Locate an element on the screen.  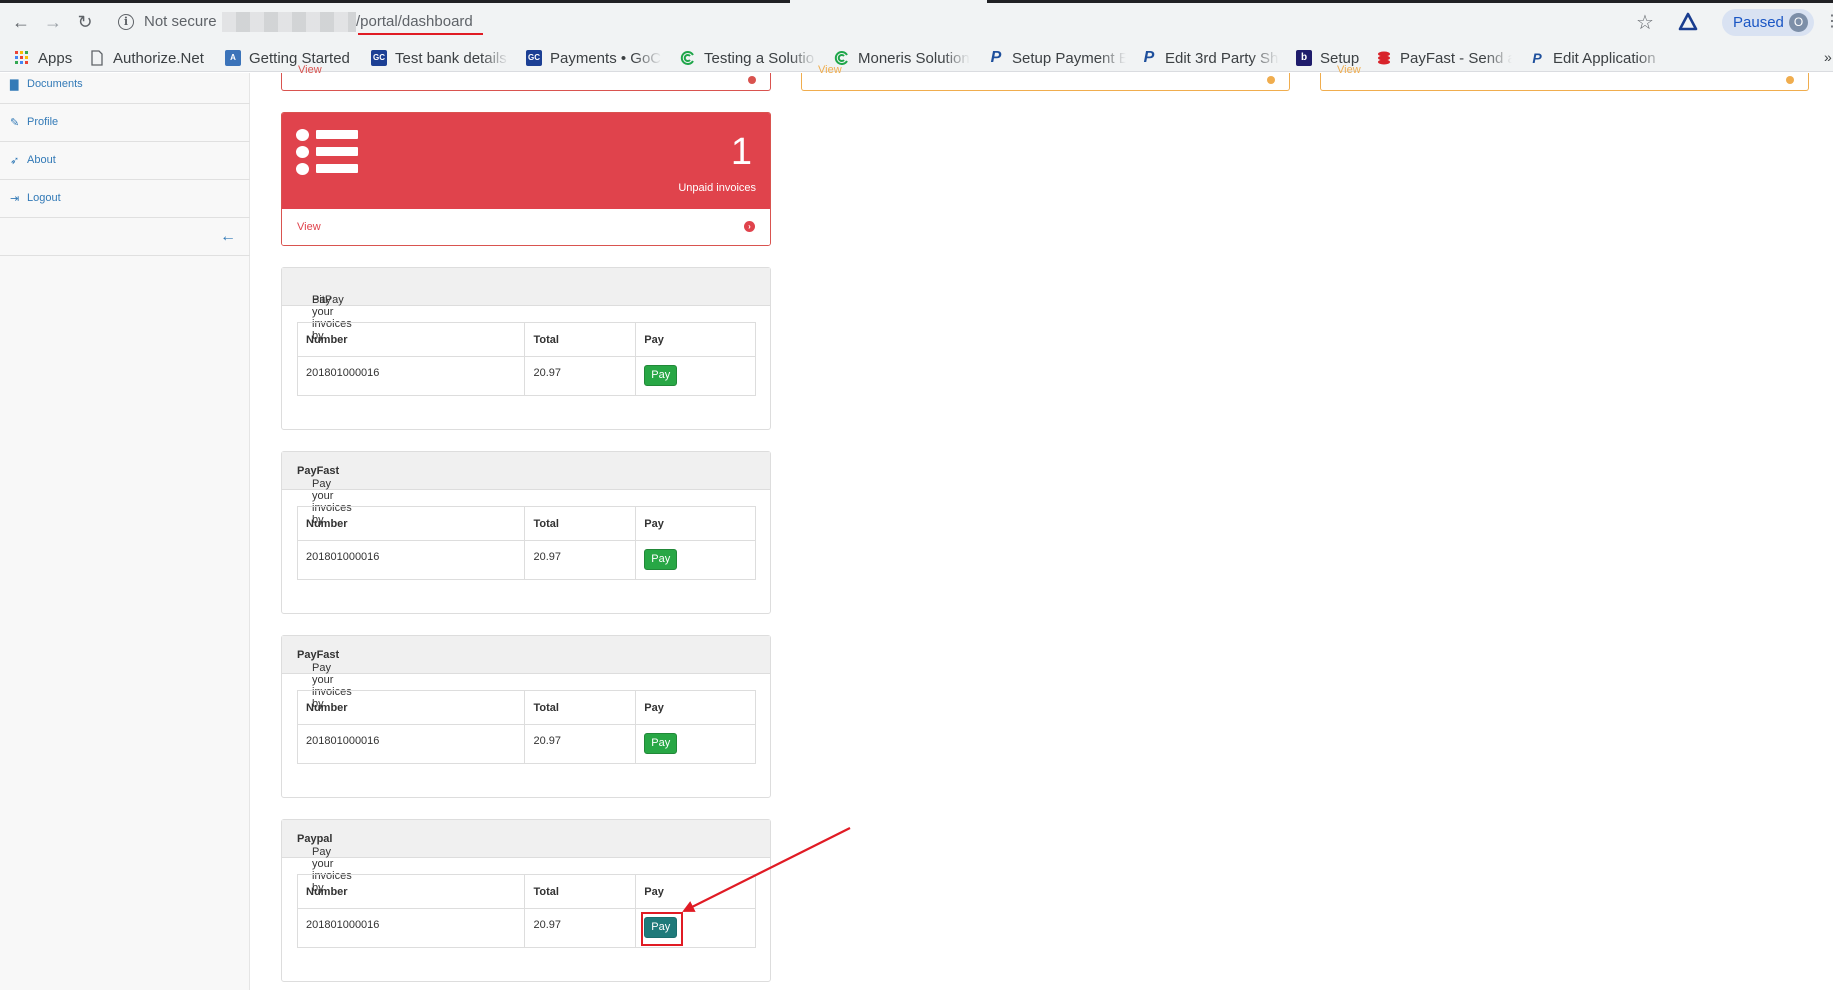
unpaid-subtitle: Unpaid invoices is located at coordinates (717, 188).